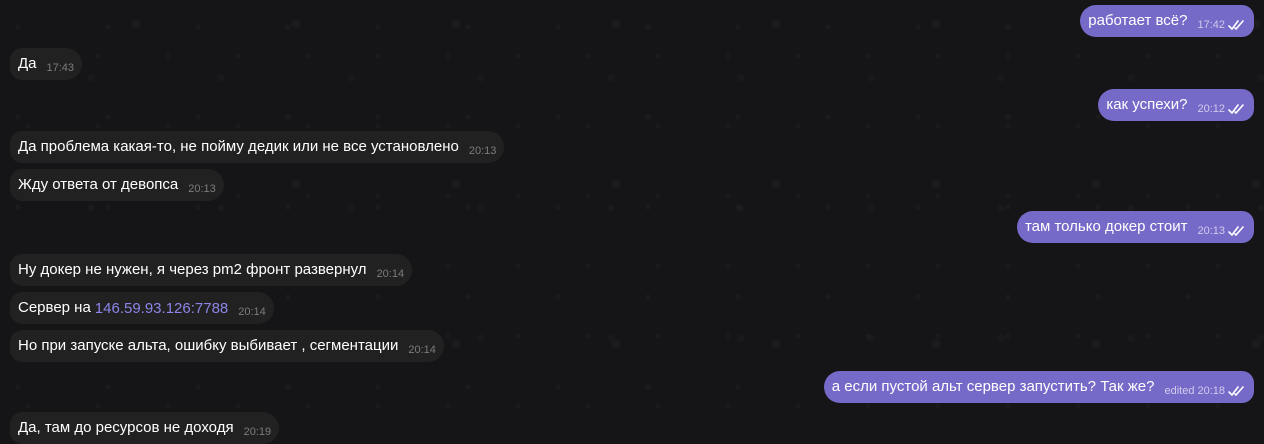 The image size is (1264, 444). What do you see at coordinates (54, 307) in the screenshot?
I see `message-text: Сервер на` at bounding box center [54, 307].